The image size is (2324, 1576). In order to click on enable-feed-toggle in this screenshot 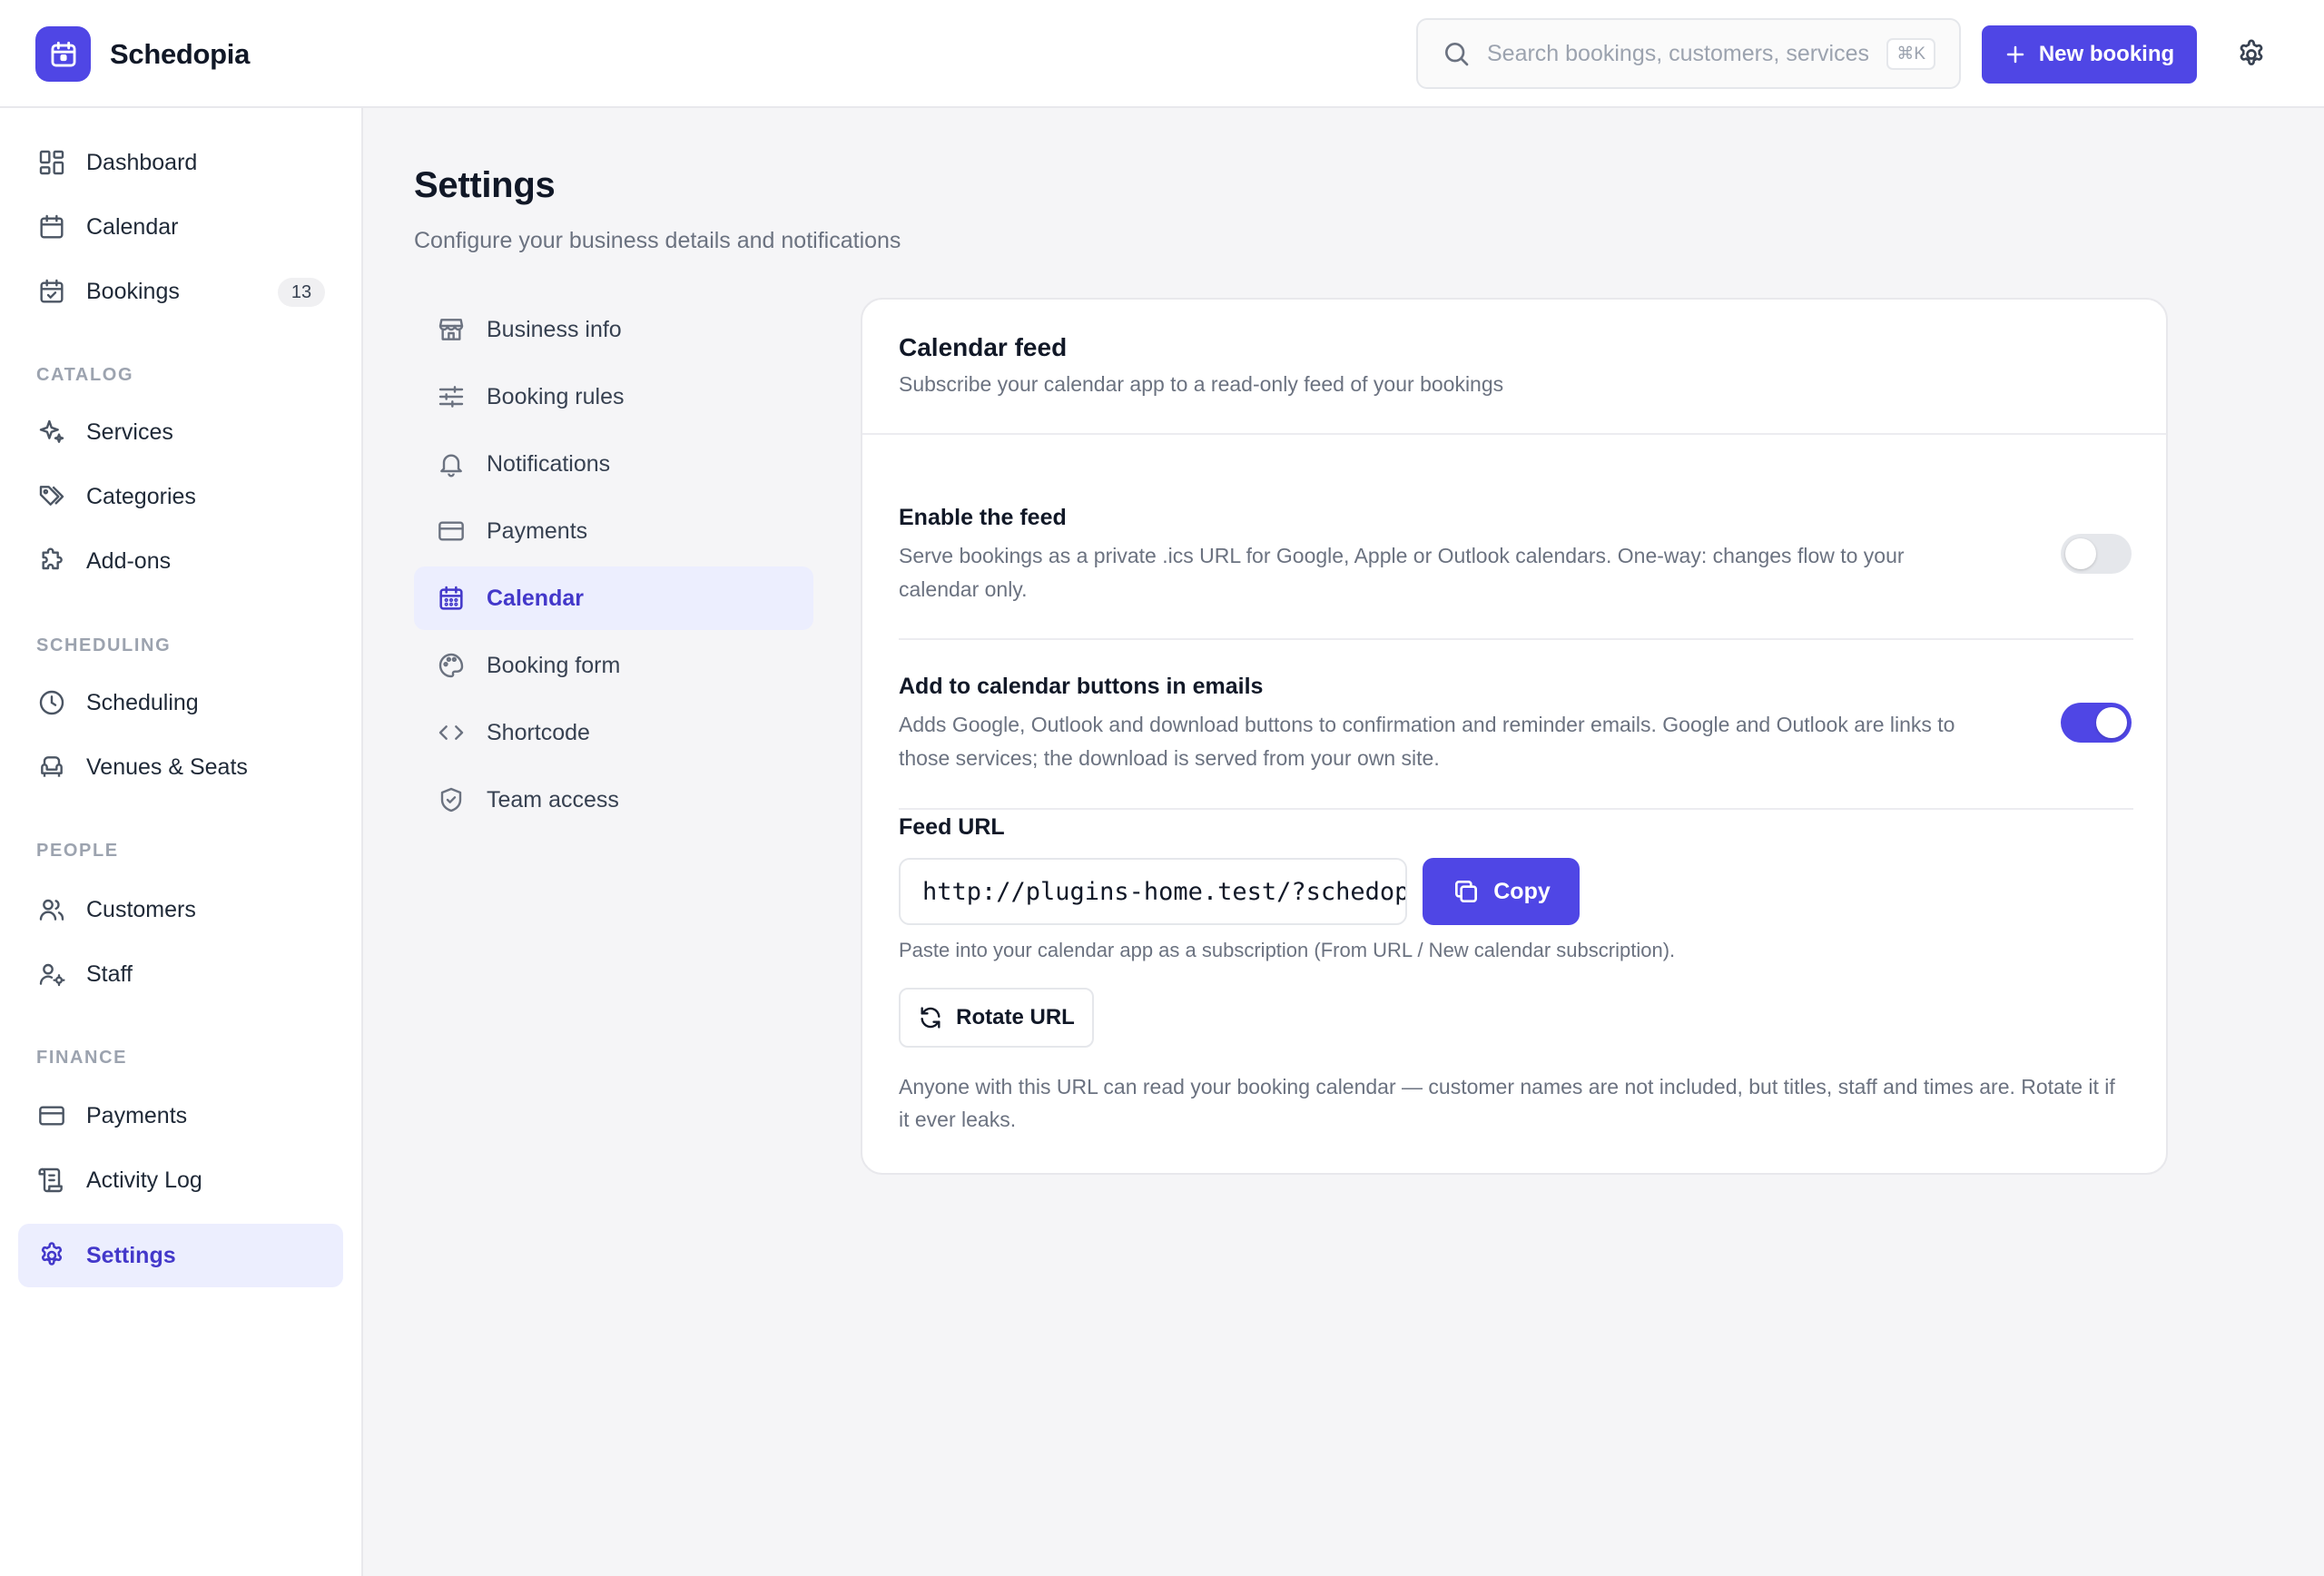, I will do `click(2096, 554)`.